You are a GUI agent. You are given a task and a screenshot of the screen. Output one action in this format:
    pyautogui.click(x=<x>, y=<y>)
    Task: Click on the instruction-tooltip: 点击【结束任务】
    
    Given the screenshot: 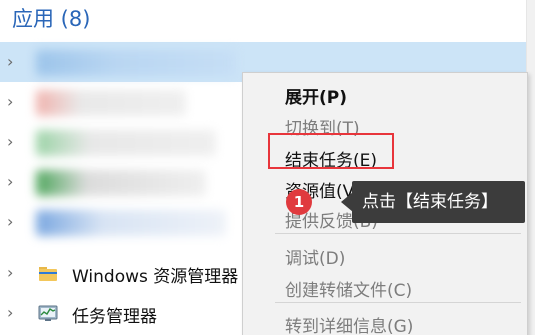 What is the action you would take?
    pyautogui.click(x=438, y=202)
    